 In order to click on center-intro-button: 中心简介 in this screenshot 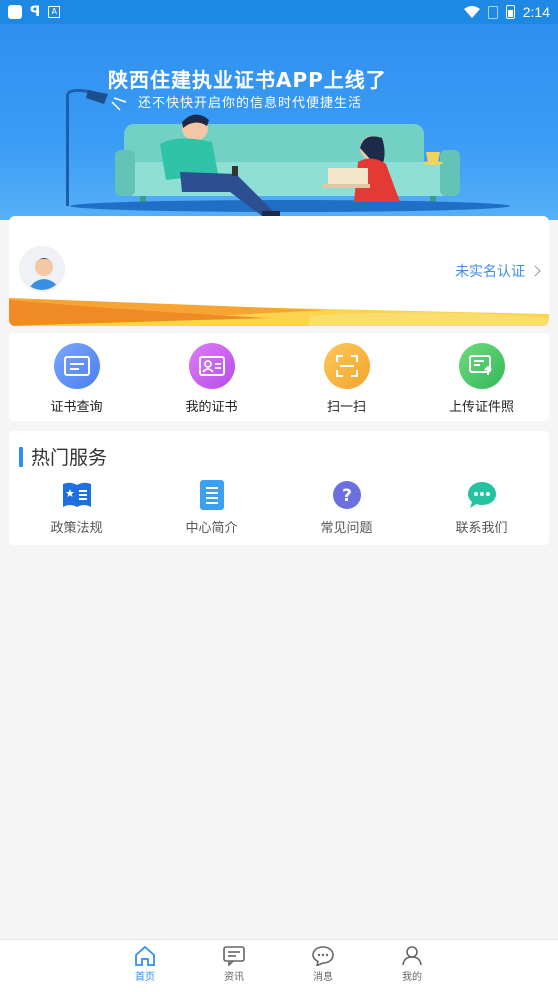, I will do `click(211, 507)`.